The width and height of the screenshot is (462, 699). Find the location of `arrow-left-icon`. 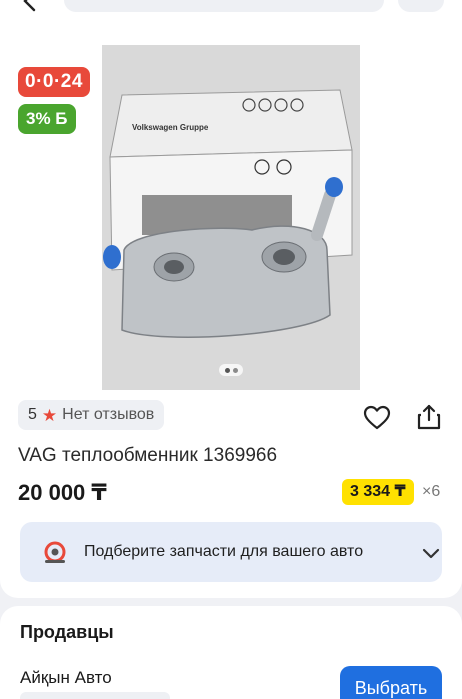

arrow-left-icon is located at coordinates (29, 6).